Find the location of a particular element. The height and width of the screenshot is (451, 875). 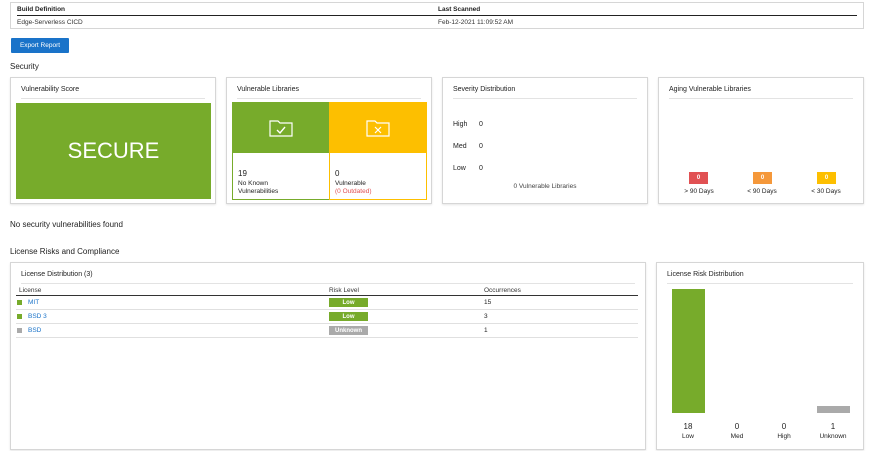

risk-level-column-header: Risk Level is located at coordinates (344, 290).